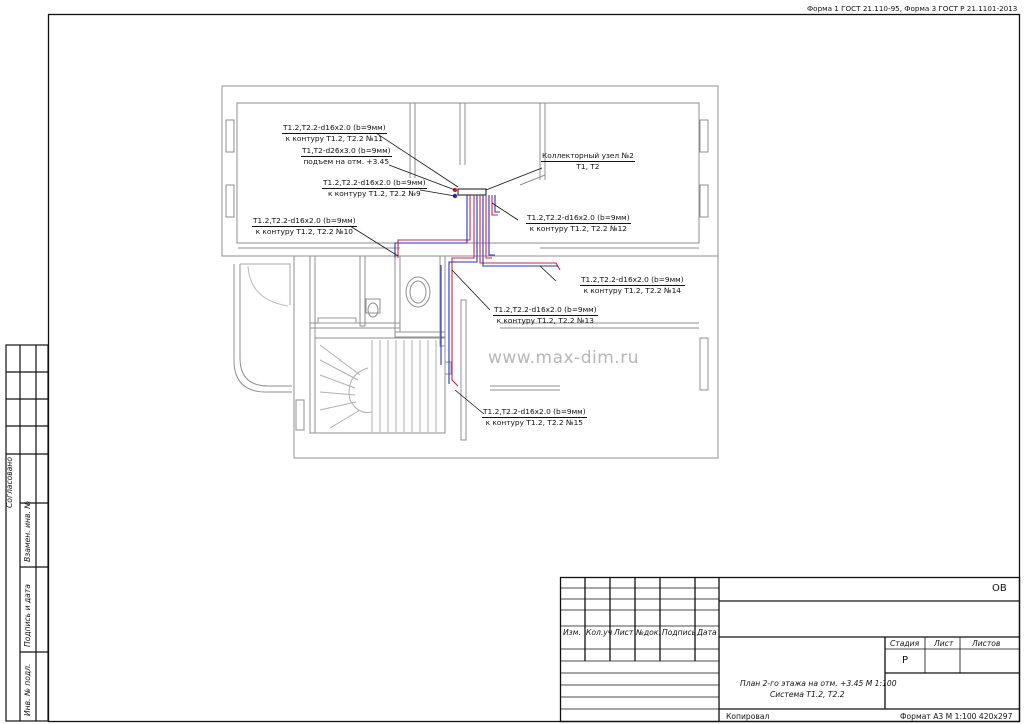 The image size is (1024, 724). I want to click on inv-orig-label: Инв. № подл., so click(27, 689).